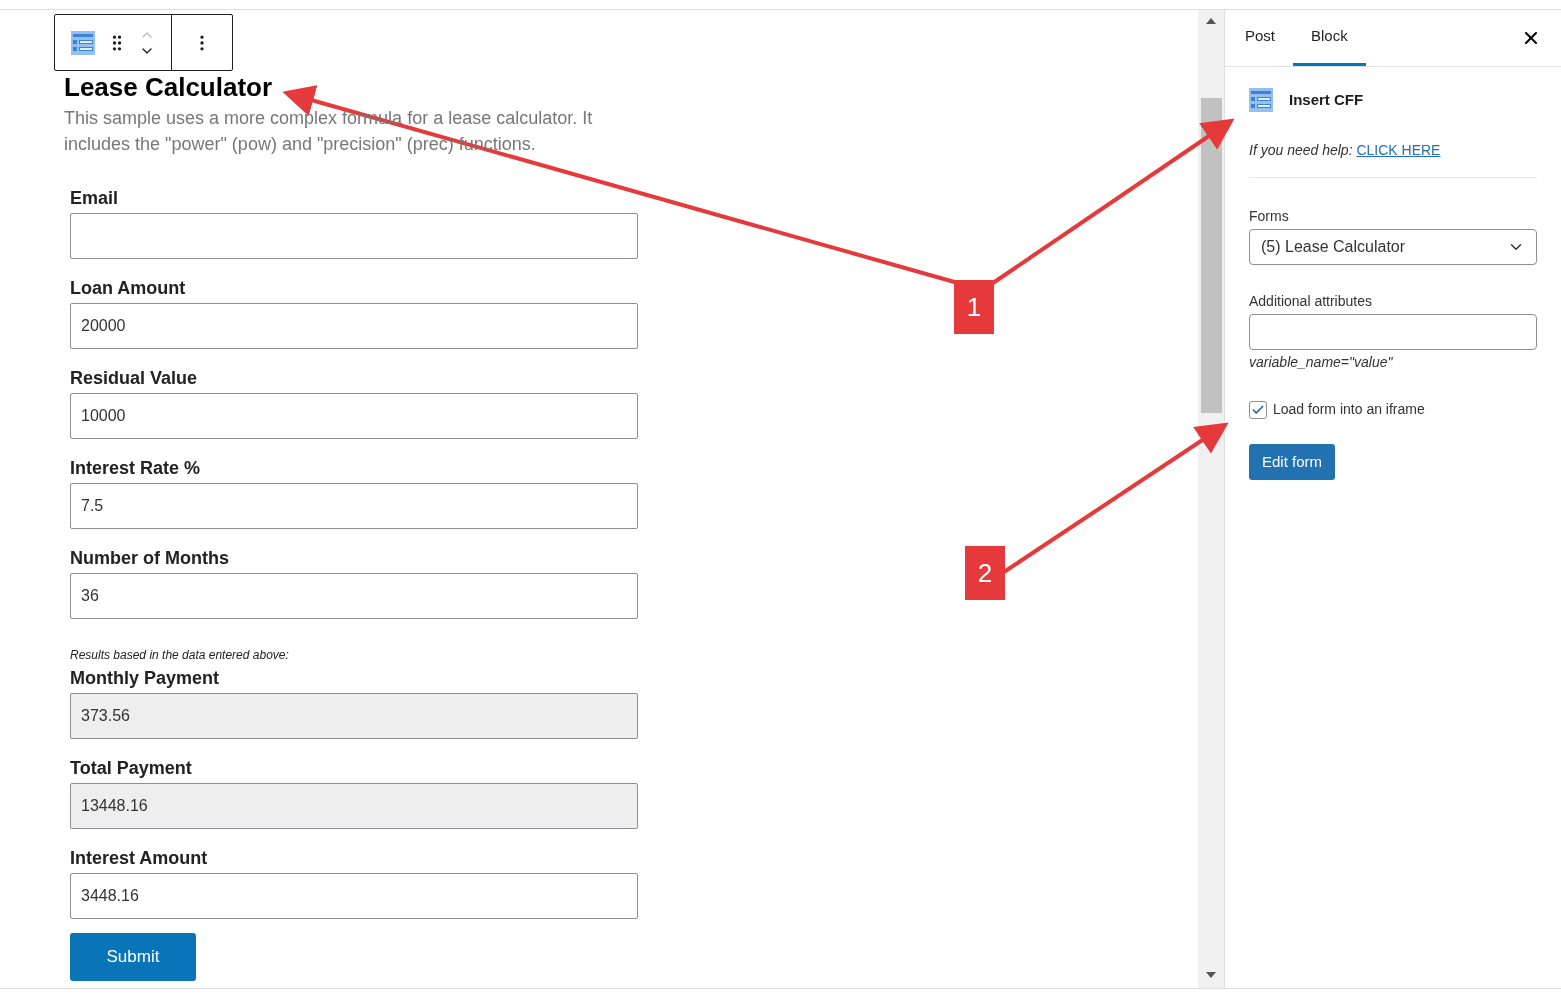  I want to click on scrollbar-thumb, so click(1211, 255).